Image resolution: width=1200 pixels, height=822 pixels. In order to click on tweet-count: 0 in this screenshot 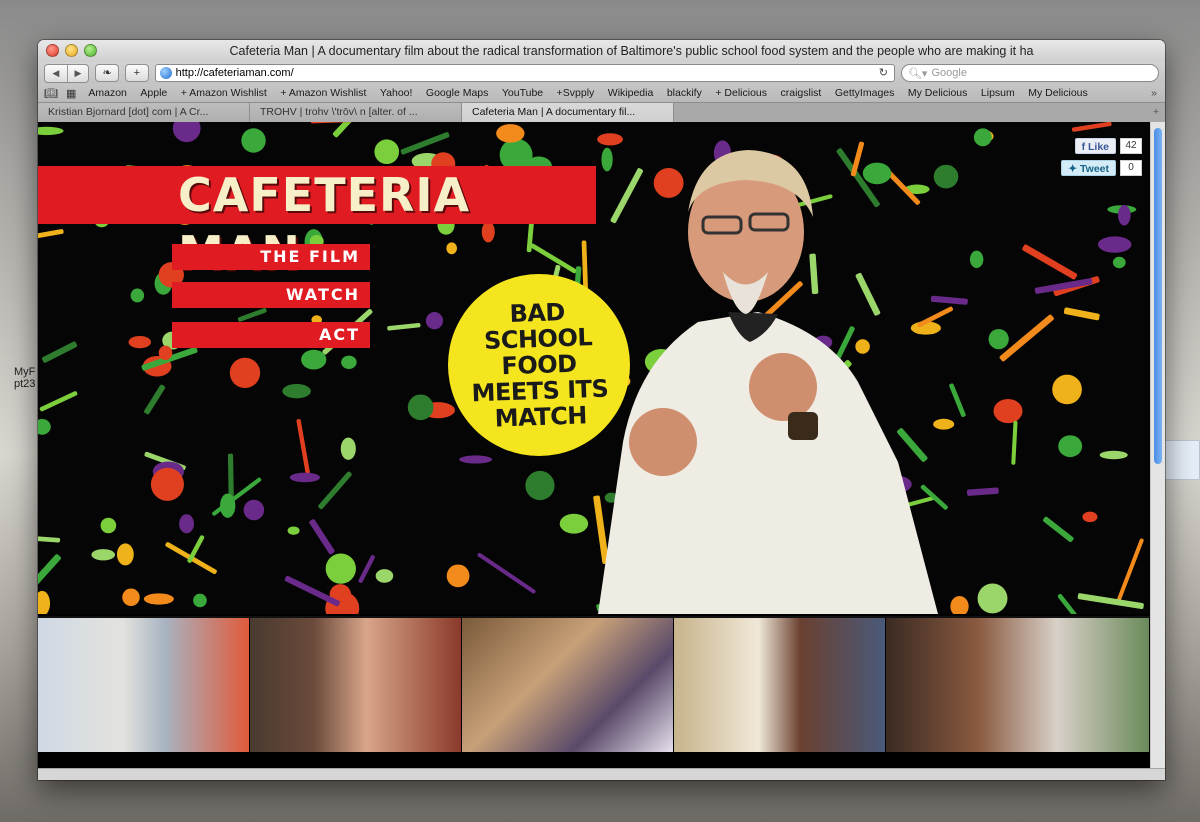, I will do `click(1131, 168)`.